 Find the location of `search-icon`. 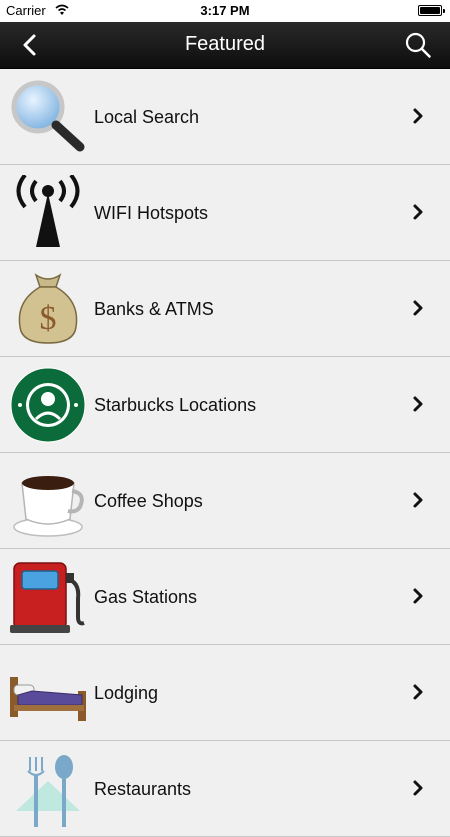

search-icon is located at coordinates (418, 45).